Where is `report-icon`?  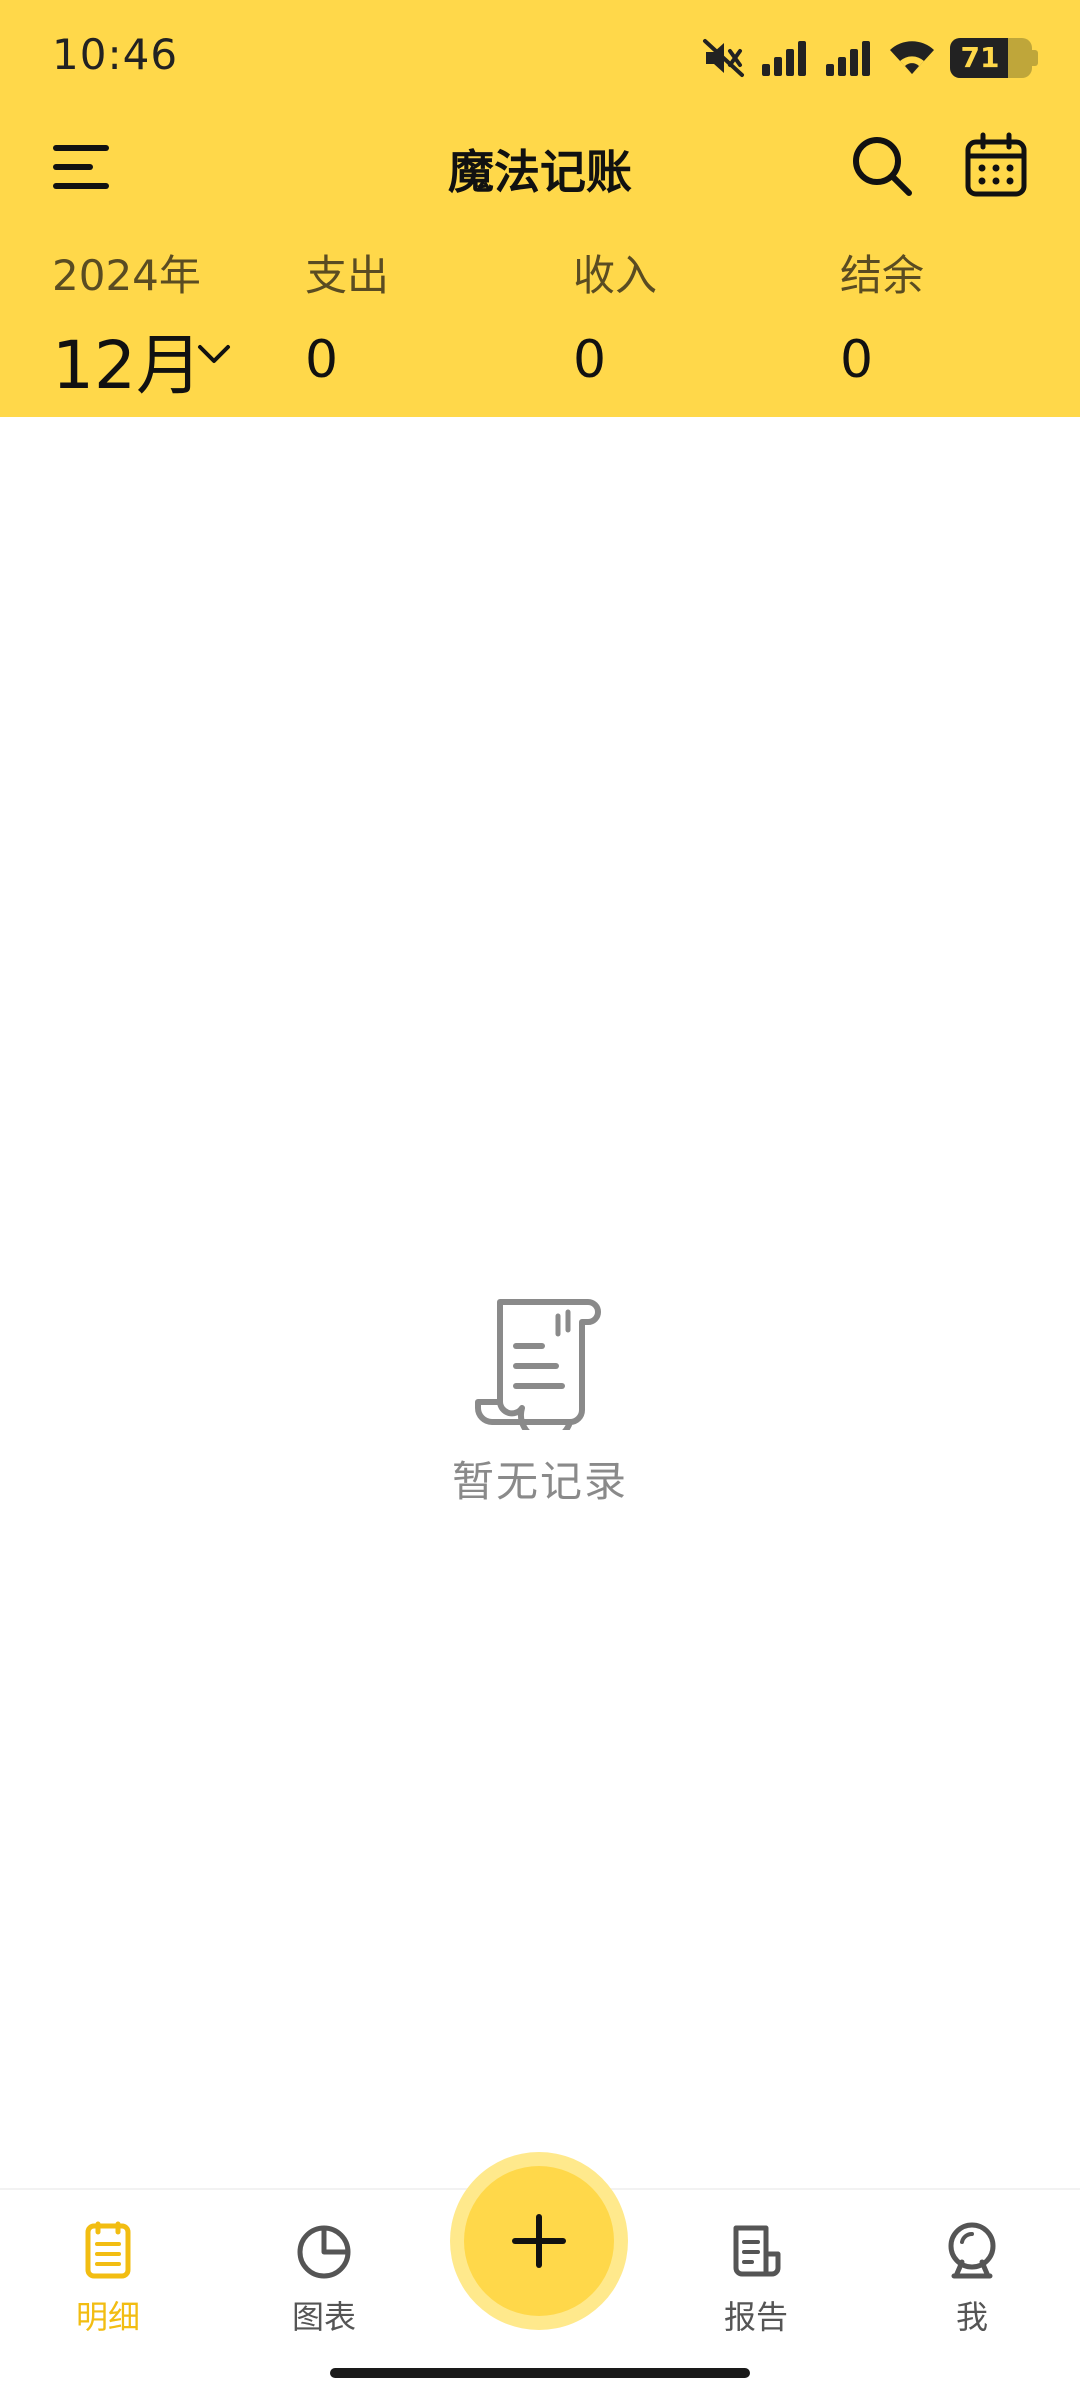
report-icon is located at coordinates (757, 2251).